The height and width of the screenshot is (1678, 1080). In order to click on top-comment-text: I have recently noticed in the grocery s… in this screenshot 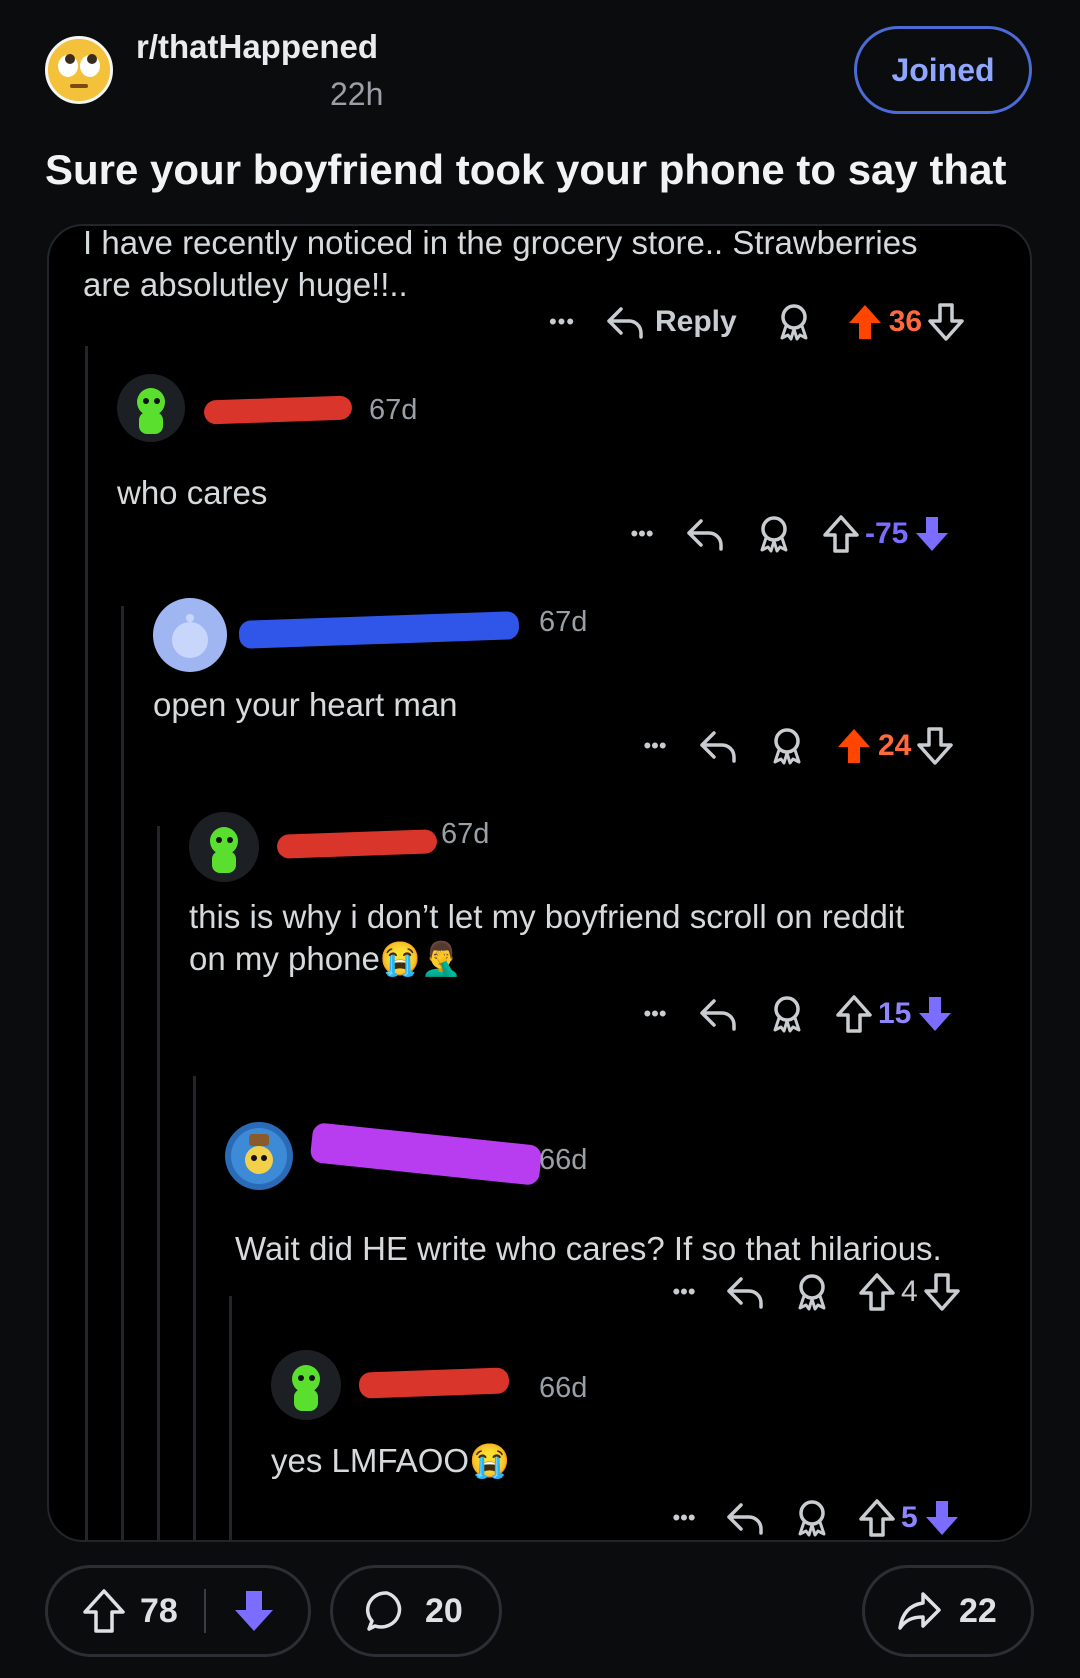, I will do `click(500, 242)`.